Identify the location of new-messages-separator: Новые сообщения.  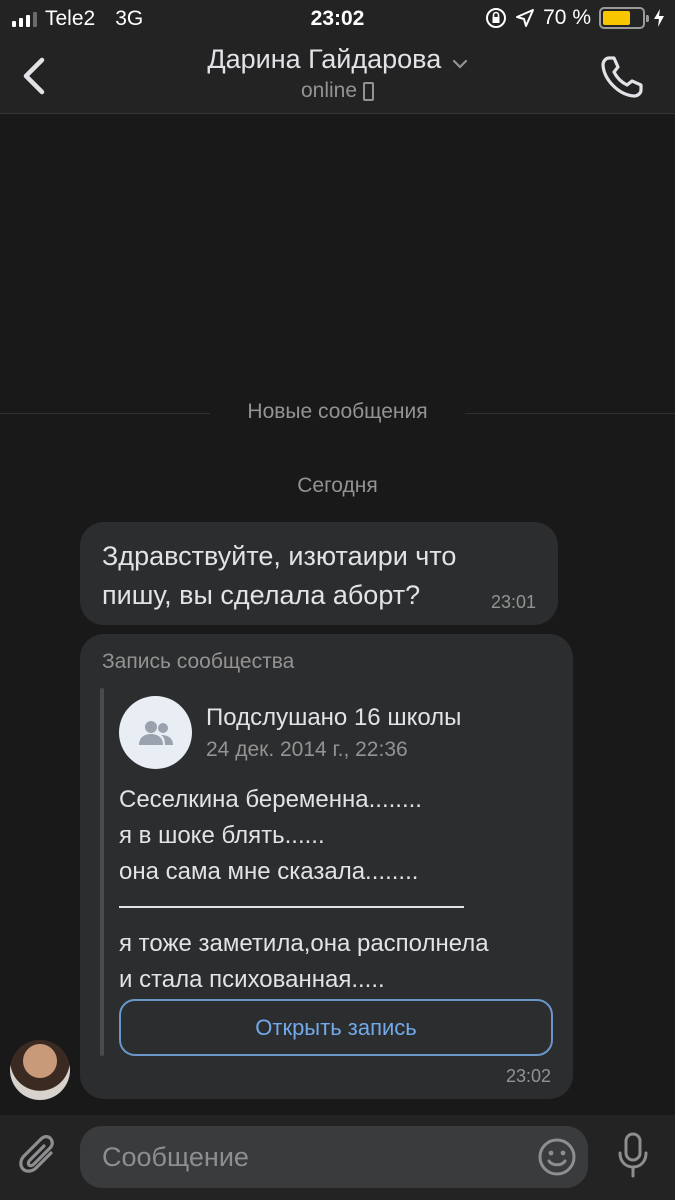
(337, 414).